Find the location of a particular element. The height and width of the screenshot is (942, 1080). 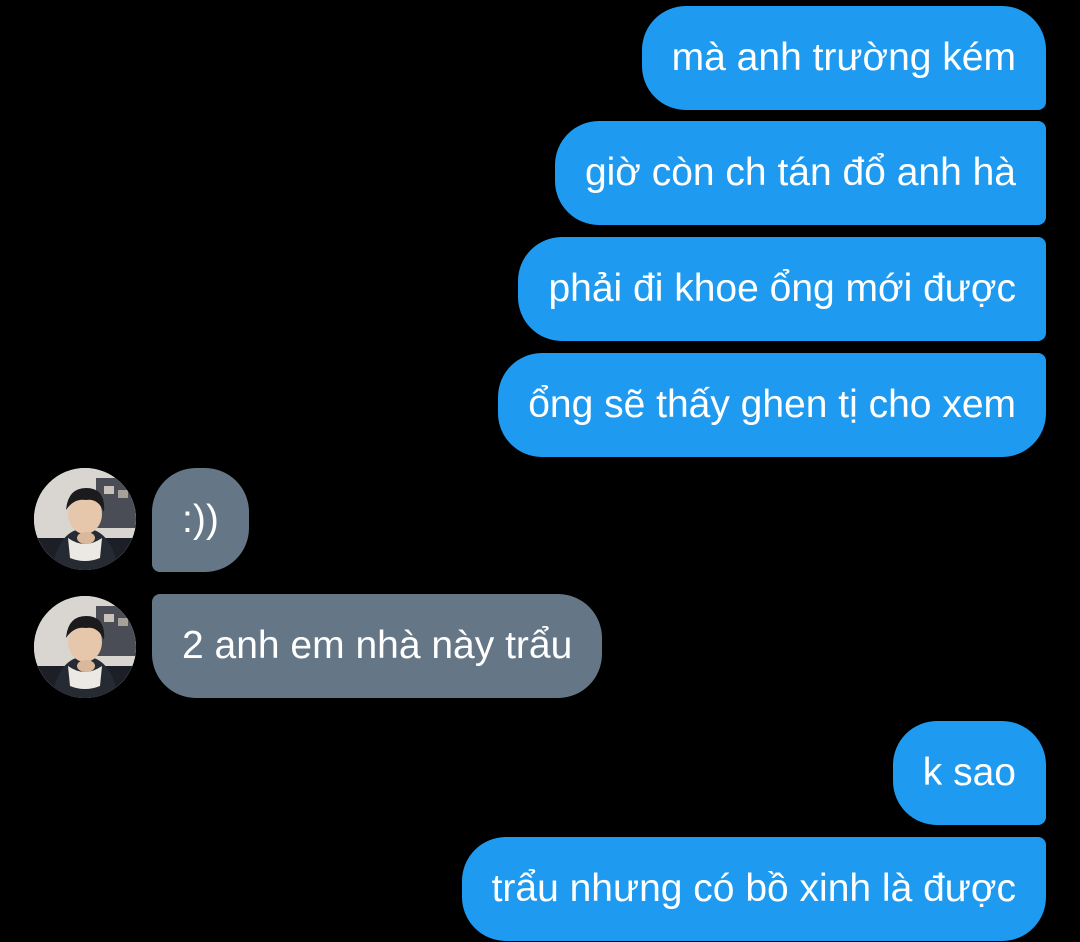

message-text: ổng sẽ thấy ghen tị cho xem is located at coordinates (772, 404).